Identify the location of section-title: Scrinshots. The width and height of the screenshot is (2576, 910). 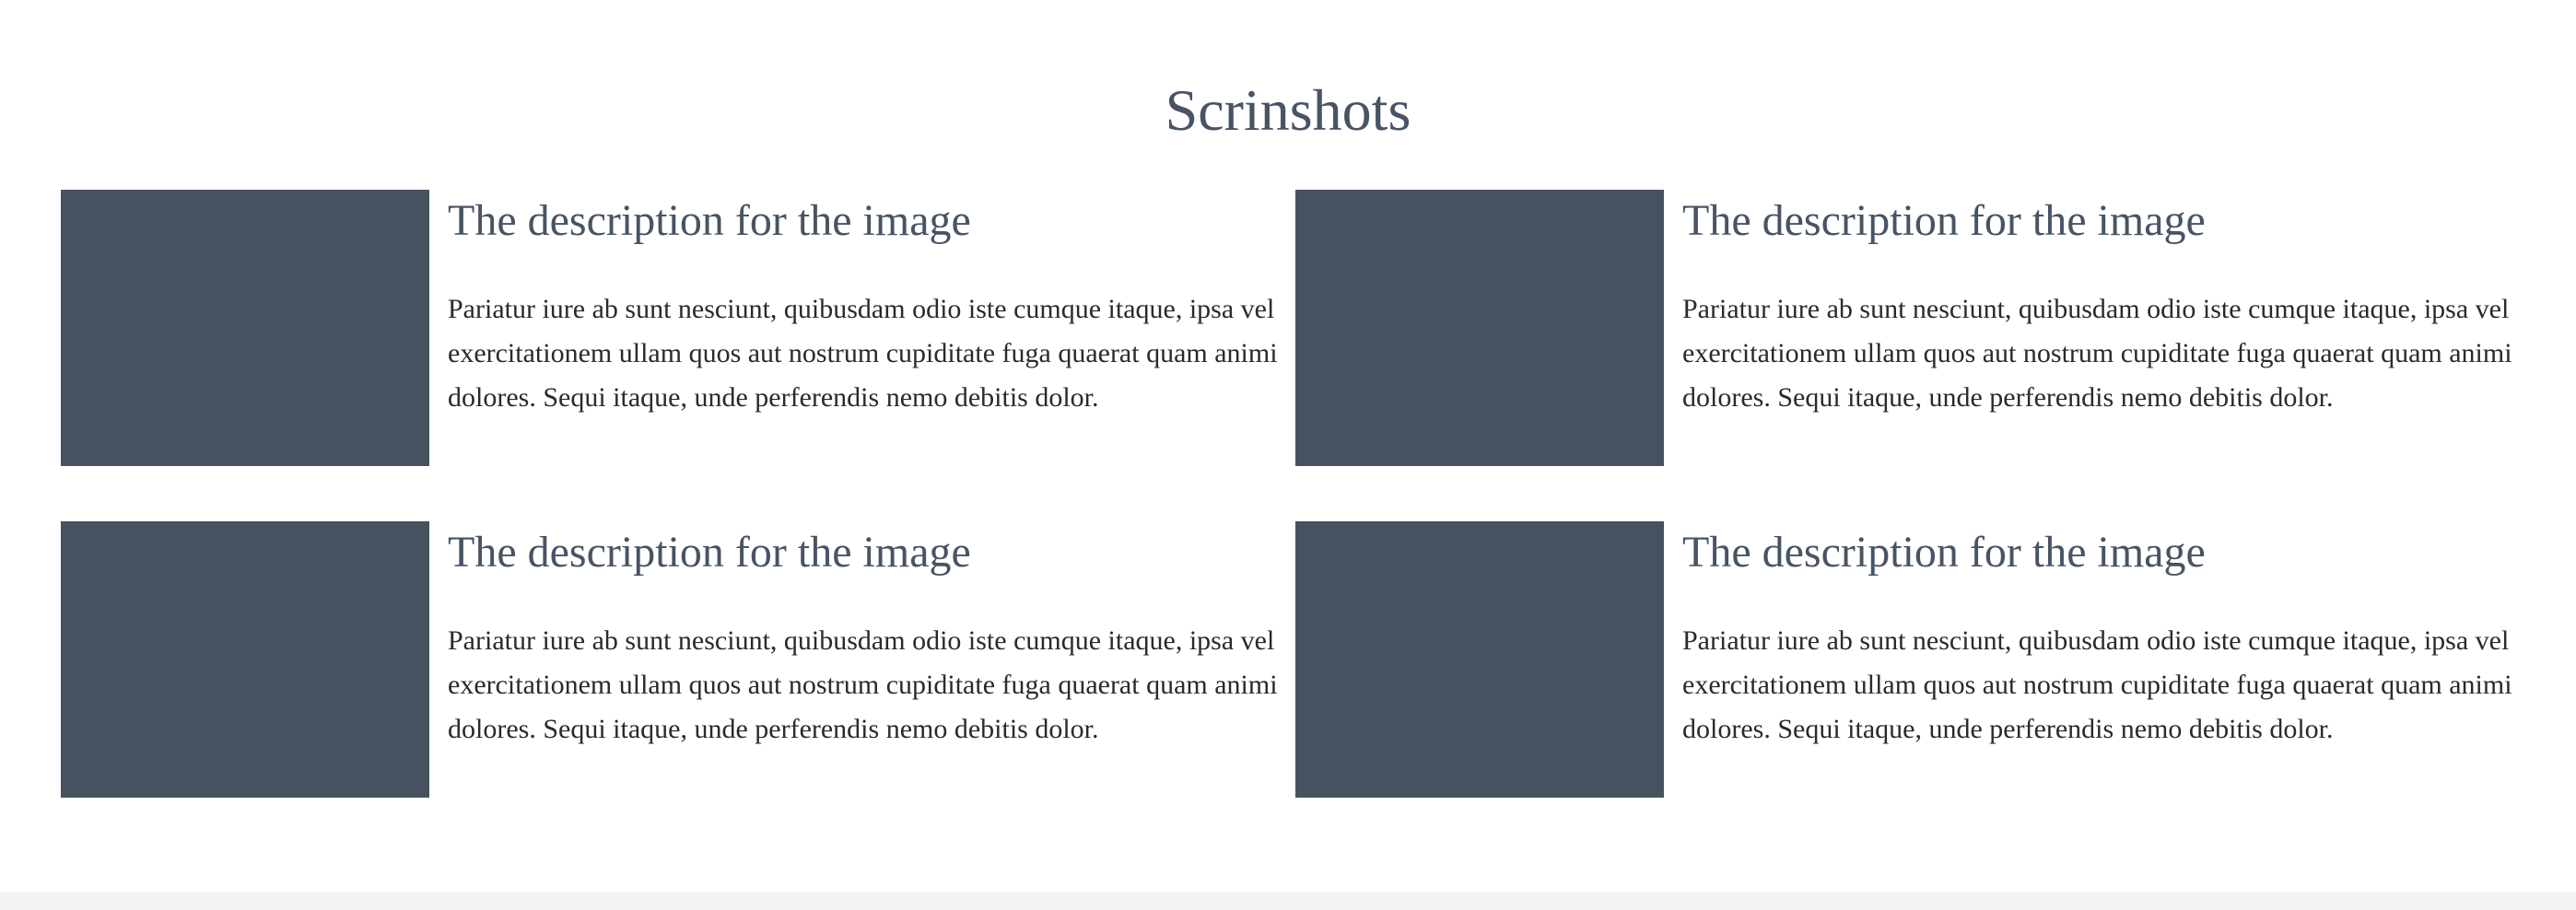
(1288, 110).